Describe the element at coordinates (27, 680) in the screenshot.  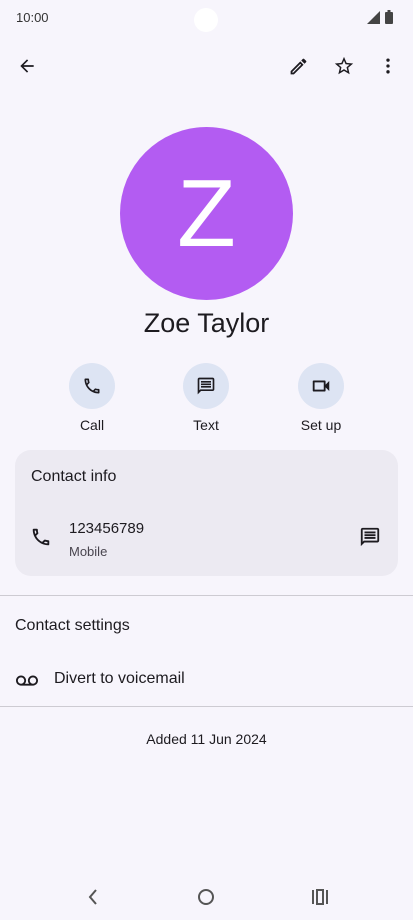
I see `voicemail-icon` at that location.